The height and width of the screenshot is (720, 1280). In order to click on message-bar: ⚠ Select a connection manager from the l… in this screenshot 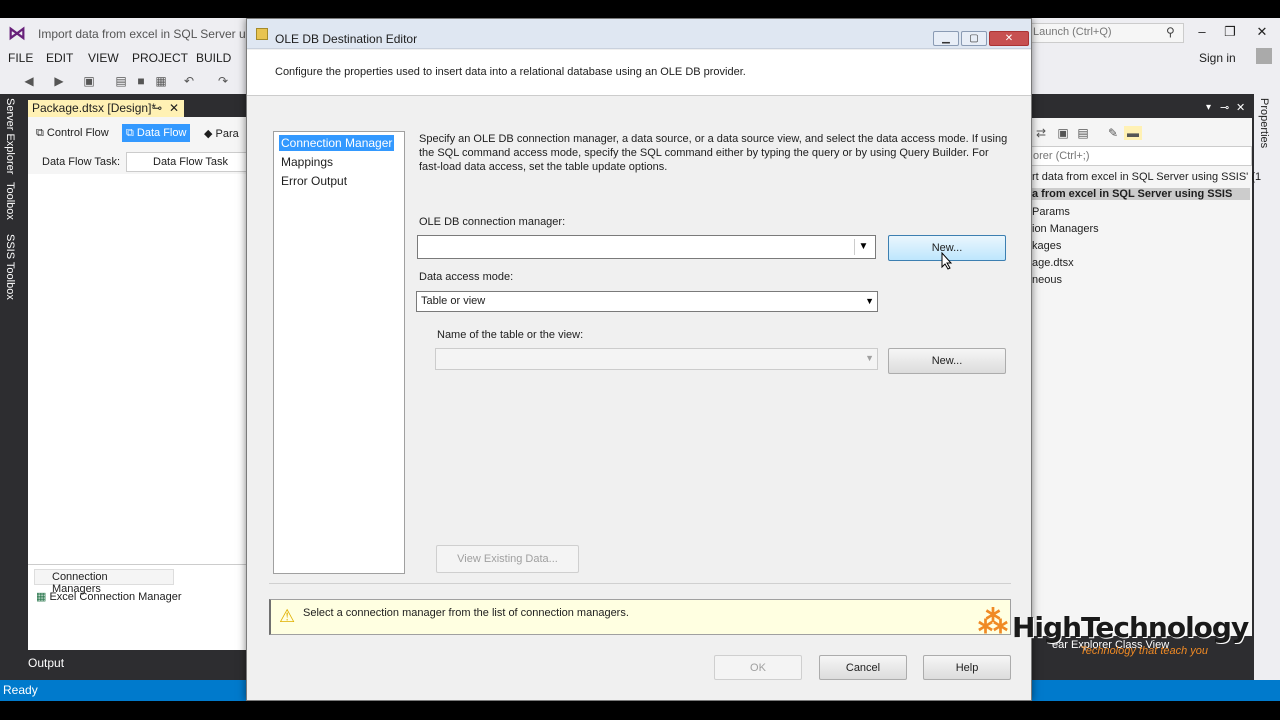, I will do `click(640, 617)`.